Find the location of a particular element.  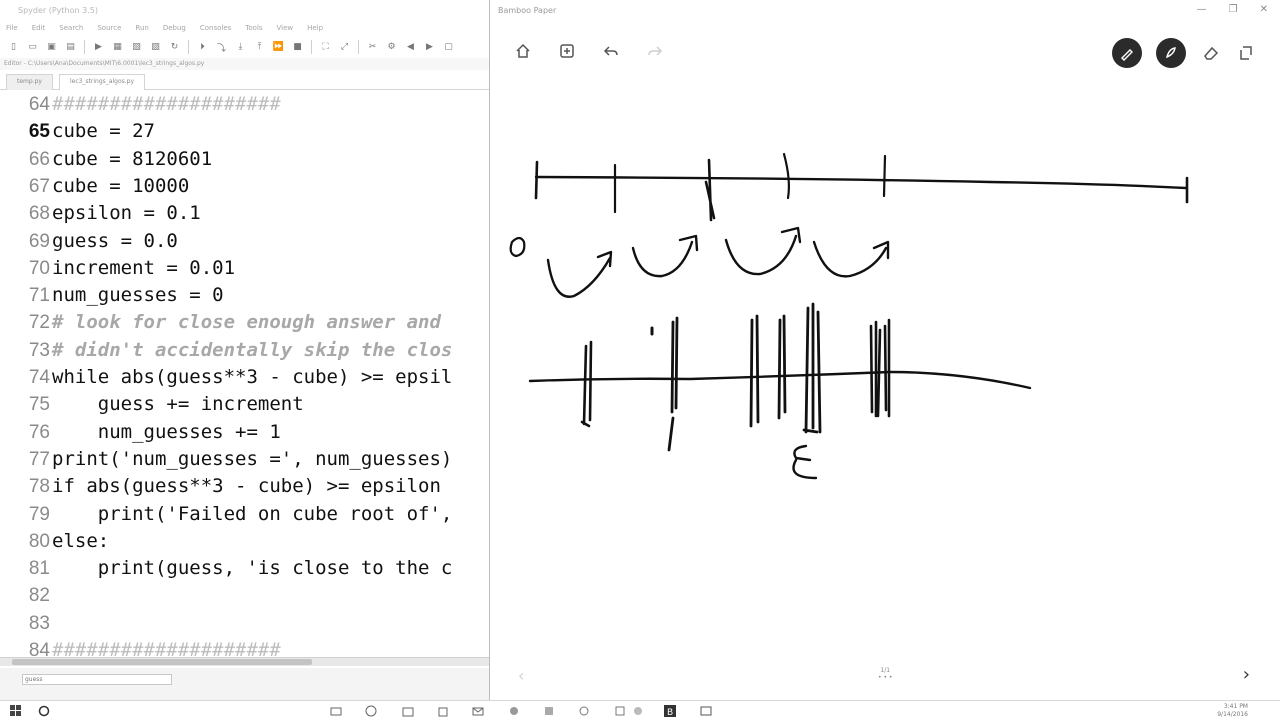

windows-start-icon is located at coordinates (16, 711).